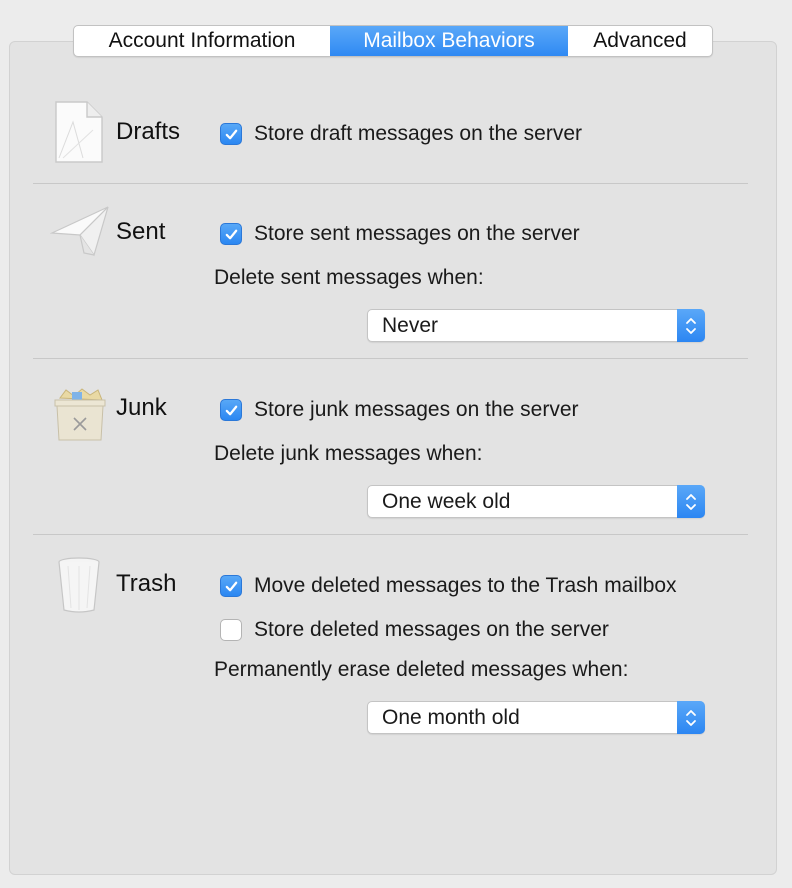 This screenshot has width=792, height=888. Describe the element at coordinates (416, 409) in the screenshot. I see `store-junk-label: Store junk messages on the server` at that location.